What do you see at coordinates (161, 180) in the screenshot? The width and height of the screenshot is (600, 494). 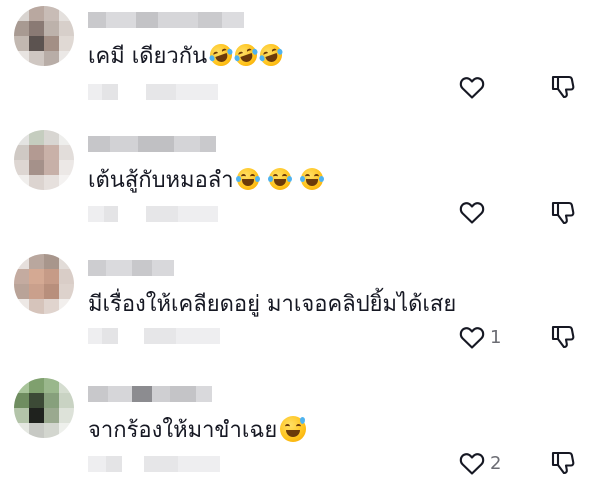 I see `comment-text-content: เต้นสู้กับหมอลำ` at bounding box center [161, 180].